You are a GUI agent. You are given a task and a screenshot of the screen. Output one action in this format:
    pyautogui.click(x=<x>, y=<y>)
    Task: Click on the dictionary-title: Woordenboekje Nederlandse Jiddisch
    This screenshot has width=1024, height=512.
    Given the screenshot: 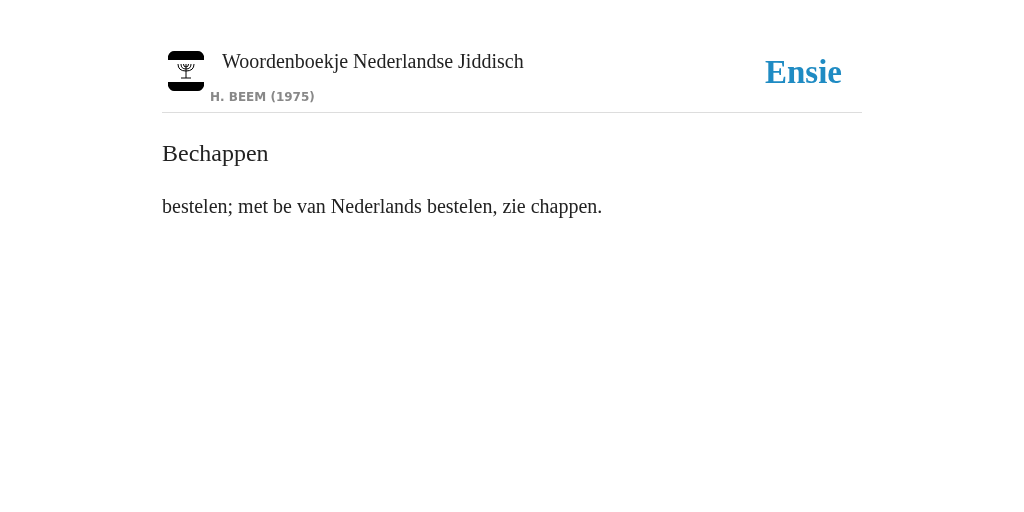 What is the action you would take?
    pyautogui.click(x=373, y=61)
    